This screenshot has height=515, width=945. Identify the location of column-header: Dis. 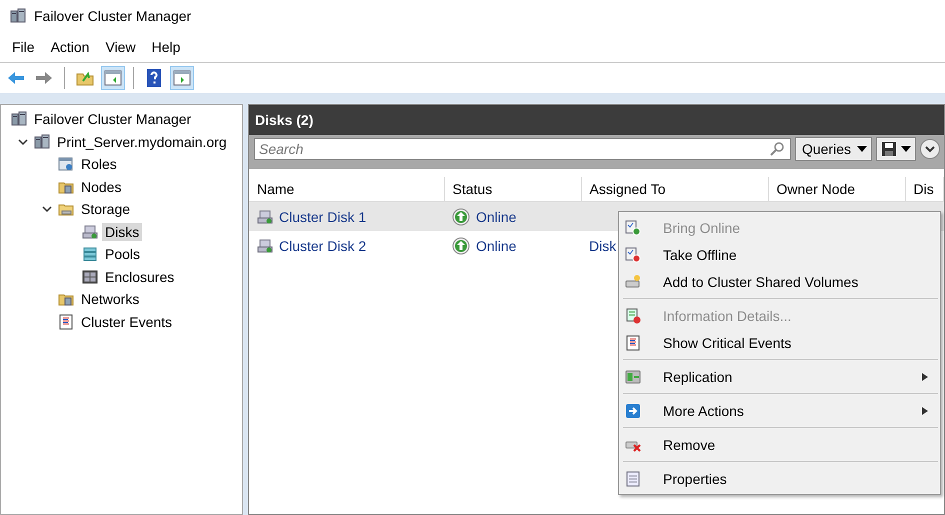
(924, 189).